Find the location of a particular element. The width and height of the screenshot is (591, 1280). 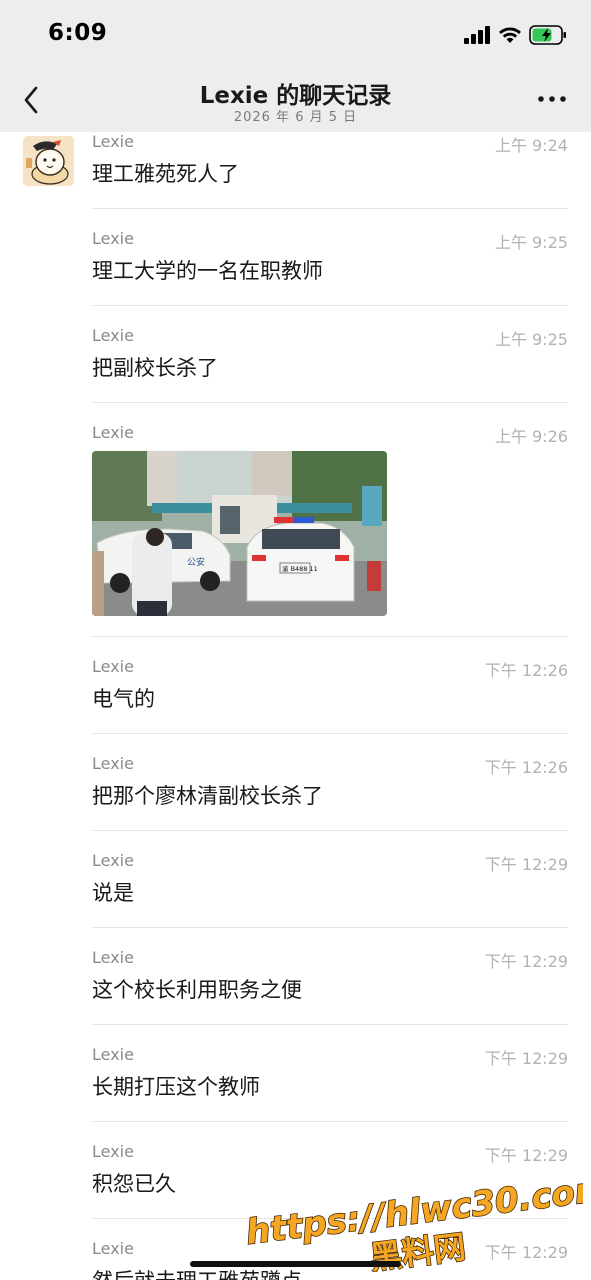

photo-sign-text: 公安 is located at coordinates (196, 562).